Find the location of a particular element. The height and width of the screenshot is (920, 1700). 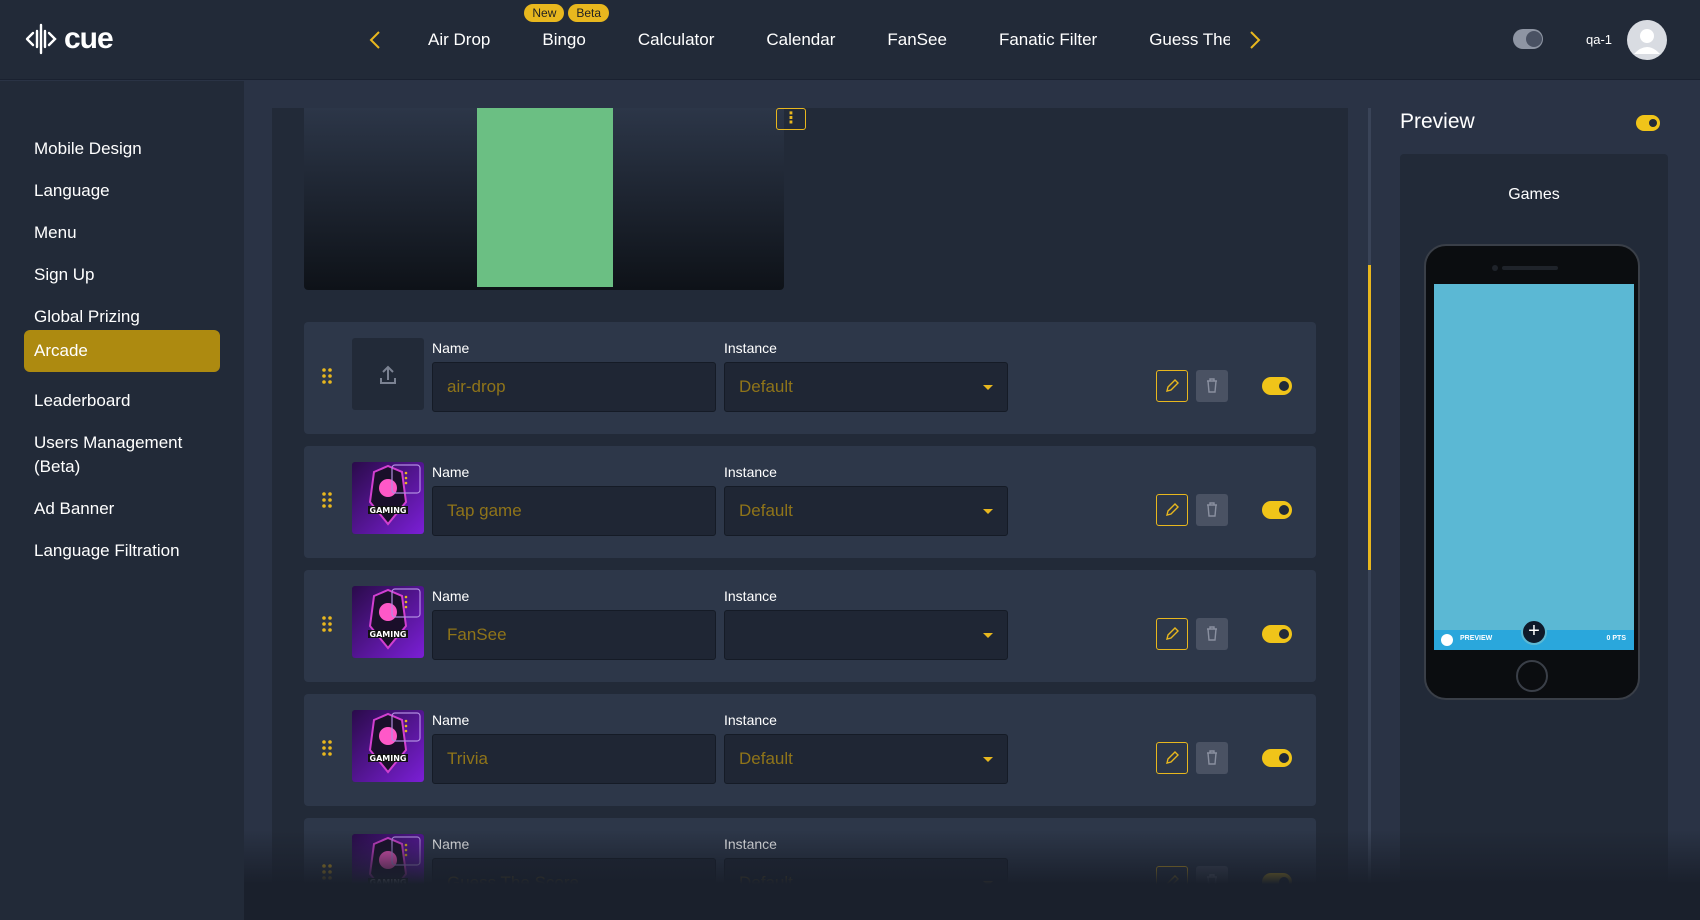

sidebar-item-mobile-design: Mobile Design is located at coordinates (122, 149).